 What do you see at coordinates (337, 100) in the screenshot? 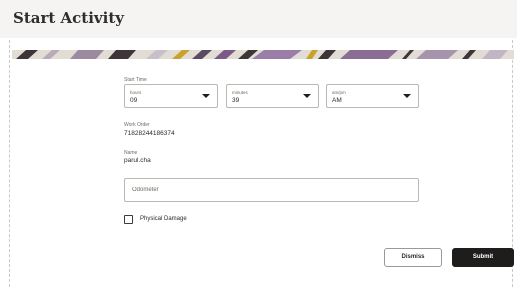
I see `ampm-select-value: AM` at bounding box center [337, 100].